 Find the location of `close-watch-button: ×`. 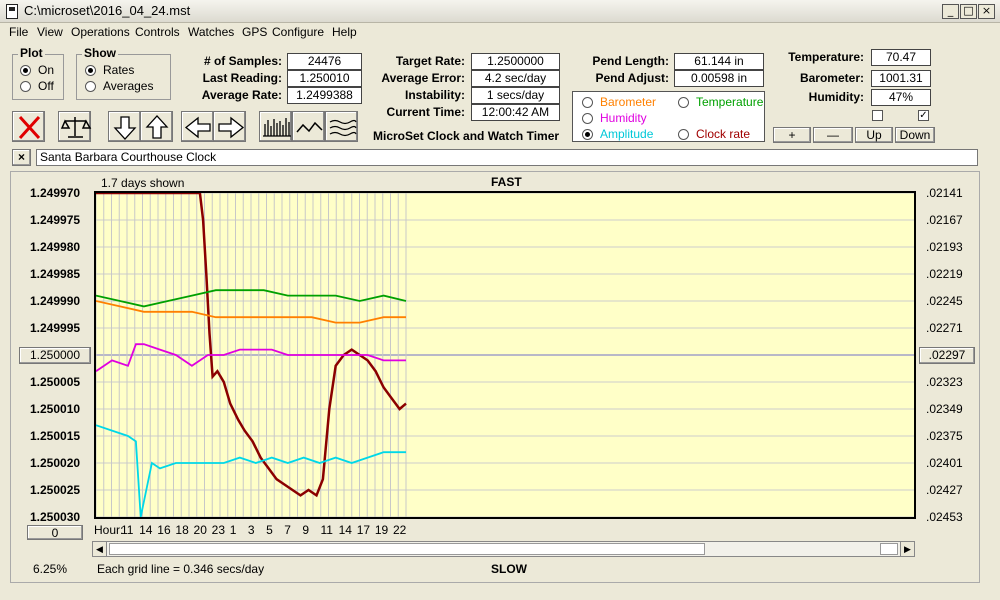

close-watch-button: × is located at coordinates (21, 157).